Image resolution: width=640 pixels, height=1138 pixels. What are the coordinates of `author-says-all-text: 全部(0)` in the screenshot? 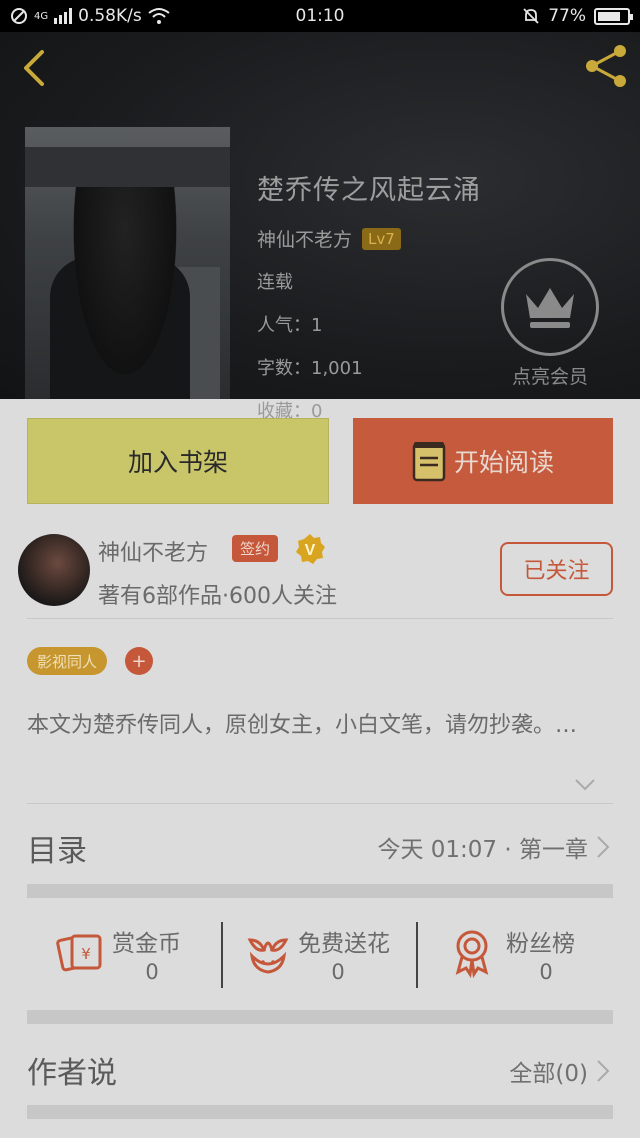 It's located at (548, 1074).